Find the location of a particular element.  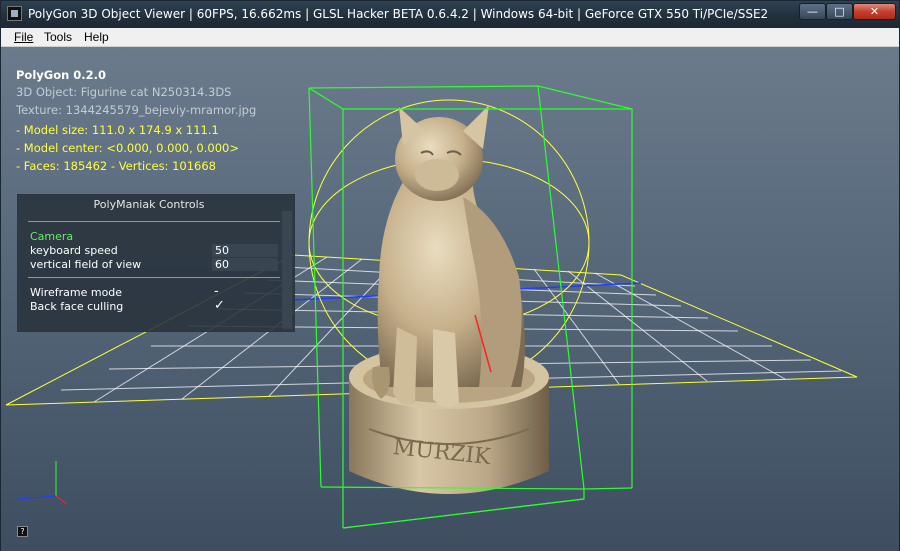

menu-bar: File Tools Help is located at coordinates (450, 37).